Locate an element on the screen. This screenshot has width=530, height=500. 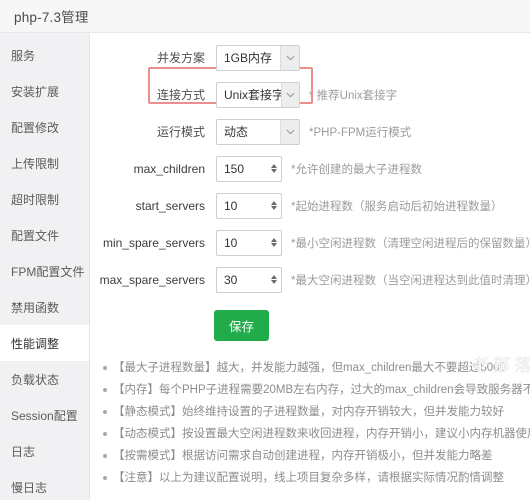
note-text: 【静态模式】始终维持设置的子进程数量，对内存开销较大，但并发能力较好 is located at coordinates (308, 412).